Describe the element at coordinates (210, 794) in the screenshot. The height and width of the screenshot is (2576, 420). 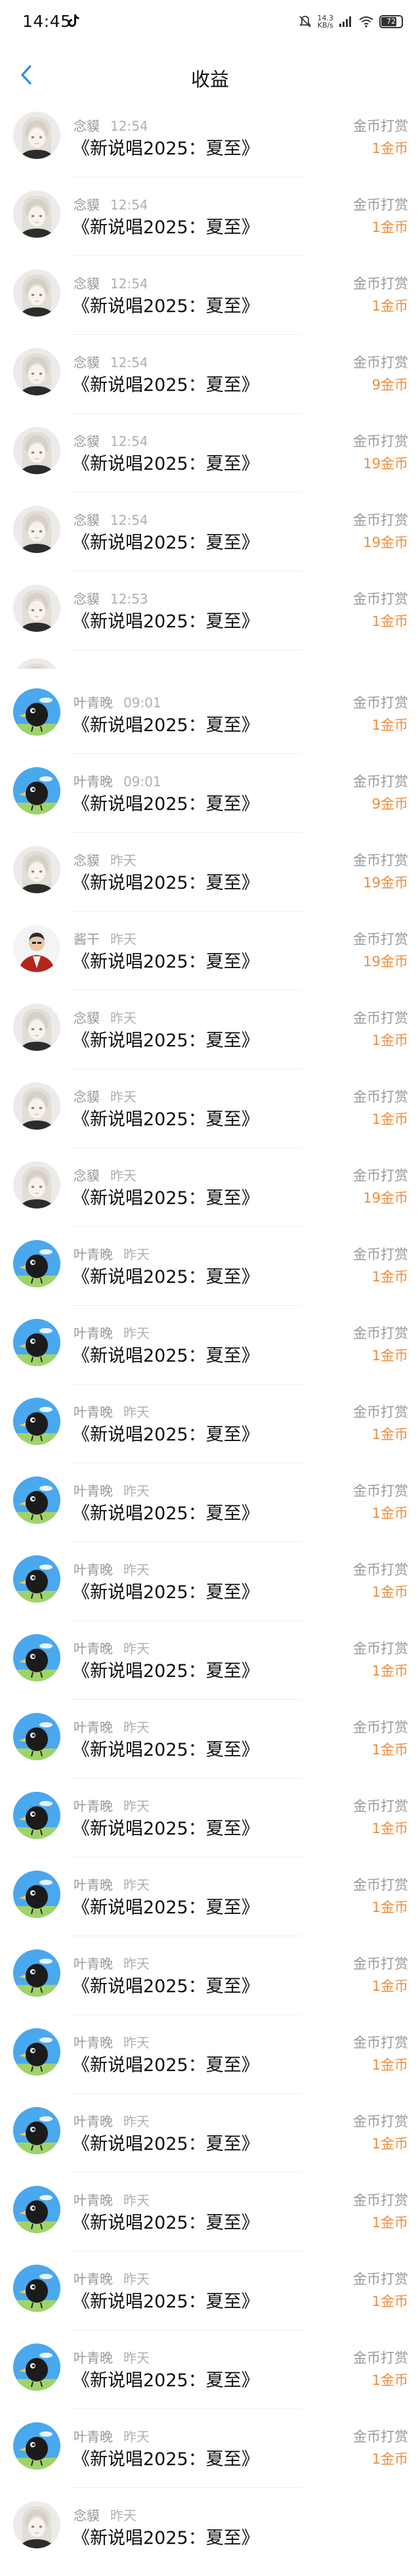
I see `list-item: 叶青晚 09:01 《新说唱2025：夏至》 金币打赏 9金币` at that location.